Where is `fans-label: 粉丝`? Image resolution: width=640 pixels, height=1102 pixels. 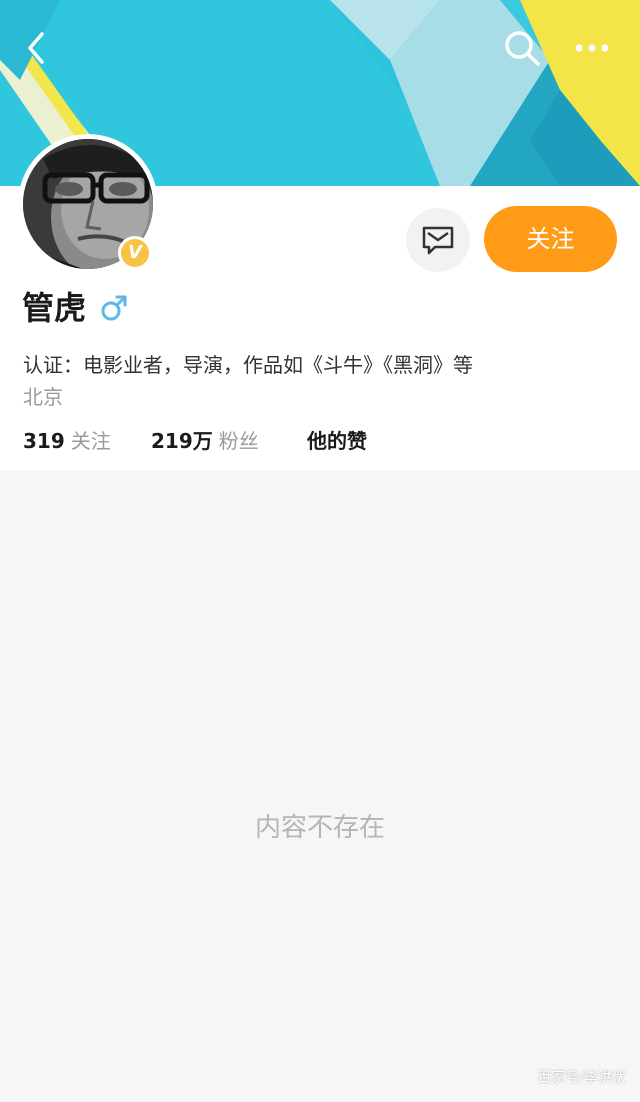
fans-label: 粉丝 is located at coordinates (238, 441).